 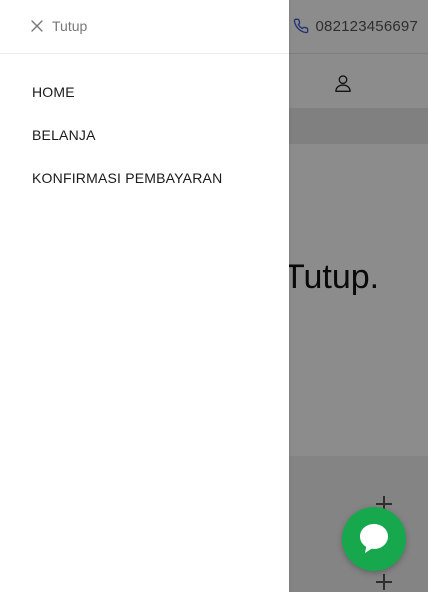 What do you see at coordinates (127, 177) in the screenshot?
I see `menu-item-konfirmasi-pembayaran: KONFIRMASI PEMBAYARAN` at bounding box center [127, 177].